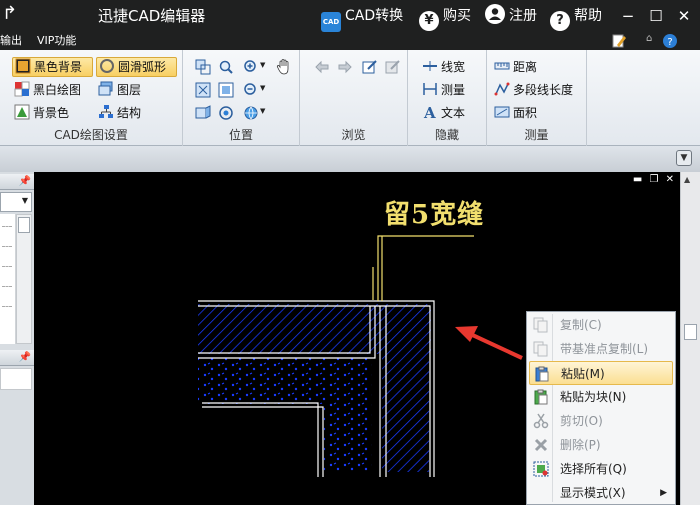 This screenshot has height=505, width=700. What do you see at coordinates (345, 67) in the screenshot?
I see `forward-arrow-icon` at bounding box center [345, 67].